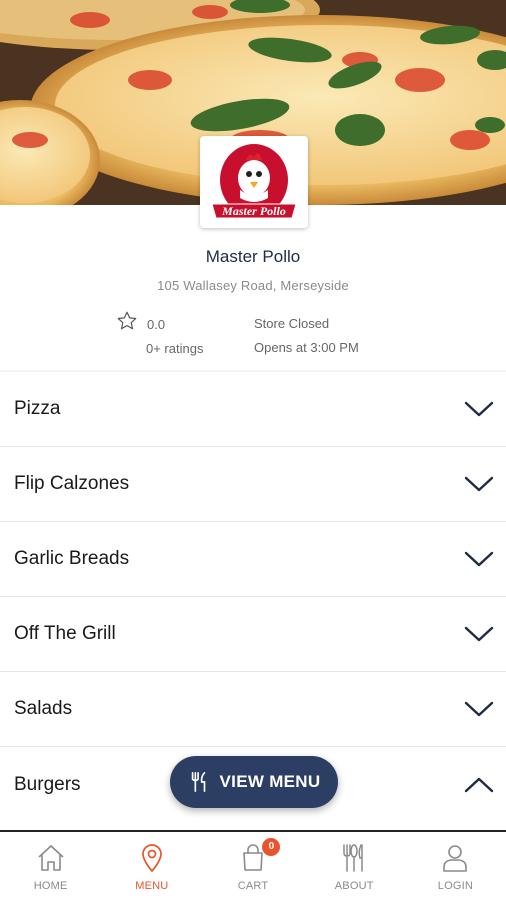 Image resolution: width=506 pixels, height=900 pixels. Describe the element at coordinates (47, 784) in the screenshot. I see `category-label: Burgers` at that location.